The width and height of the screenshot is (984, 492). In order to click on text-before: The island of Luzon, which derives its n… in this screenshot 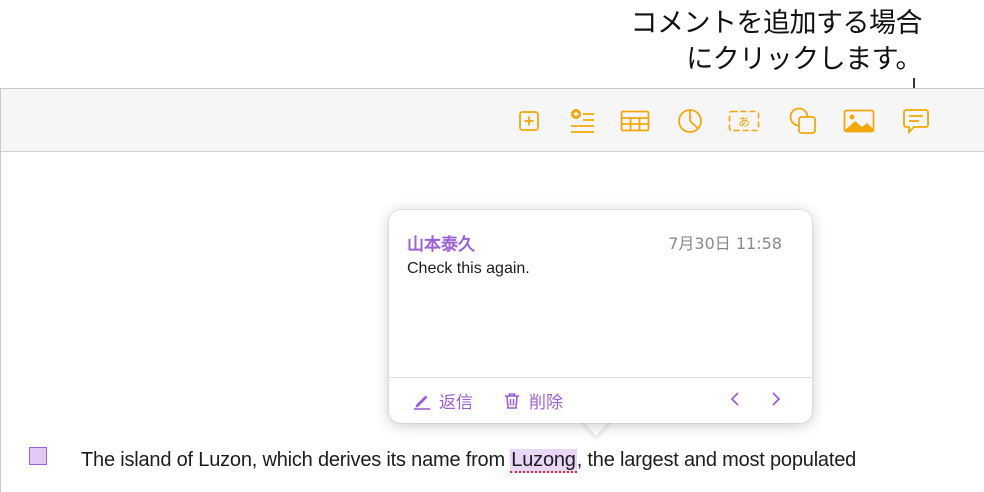, I will do `click(296, 460)`.